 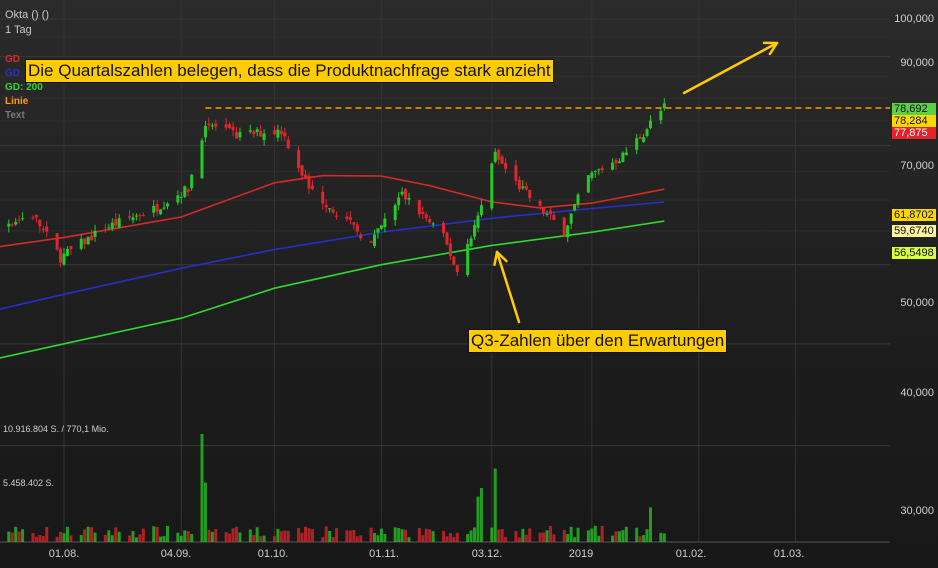 What do you see at coordinates (15, 115) in the screenshot?
I see `legend-text: Text` at bounding box center [15, 115].